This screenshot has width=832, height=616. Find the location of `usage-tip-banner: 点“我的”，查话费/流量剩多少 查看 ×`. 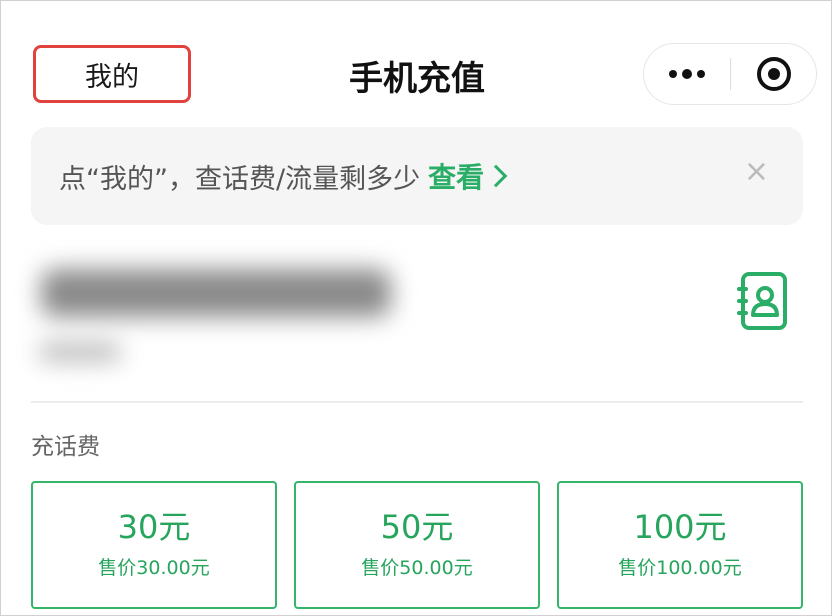

usage-tip-banner: 点“我的”，查话费/流量剩多少 查看 × is located at coordinates (417, 176).